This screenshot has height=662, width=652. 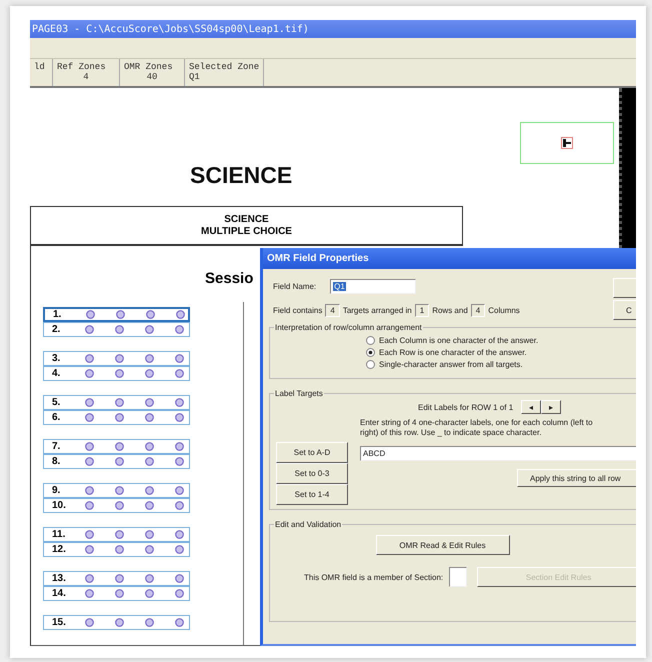 What do you see at coordinates (116, 314) in the screenshot?
I see `answer-zone: 1.` at bounding box center [116, 314].